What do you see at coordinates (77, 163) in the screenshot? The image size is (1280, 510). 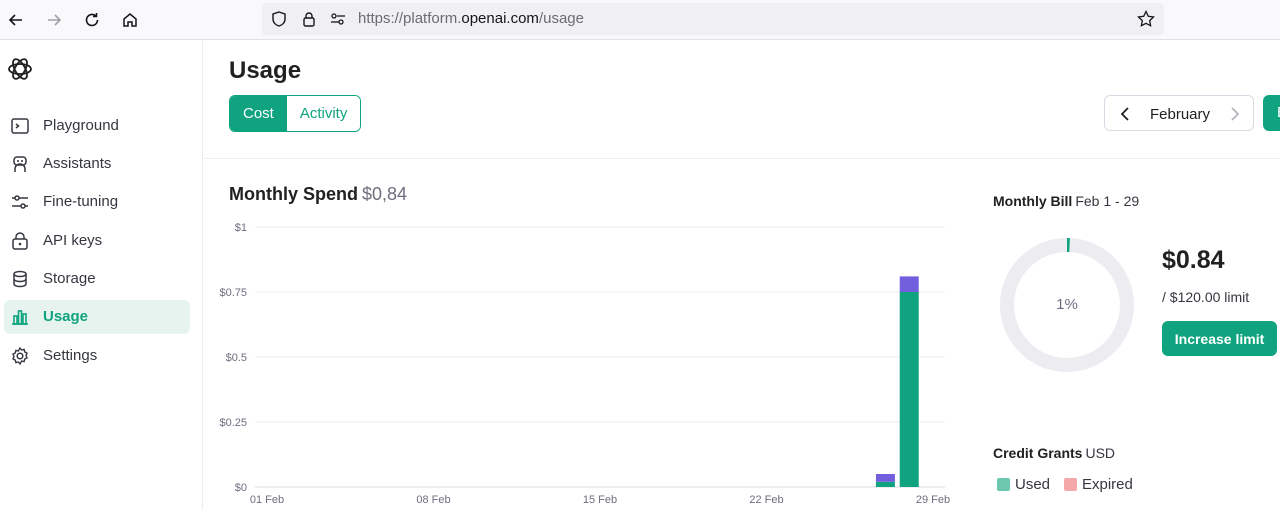 I see `sidebar-item-label: Assistants` at bounding box center [77, 163].